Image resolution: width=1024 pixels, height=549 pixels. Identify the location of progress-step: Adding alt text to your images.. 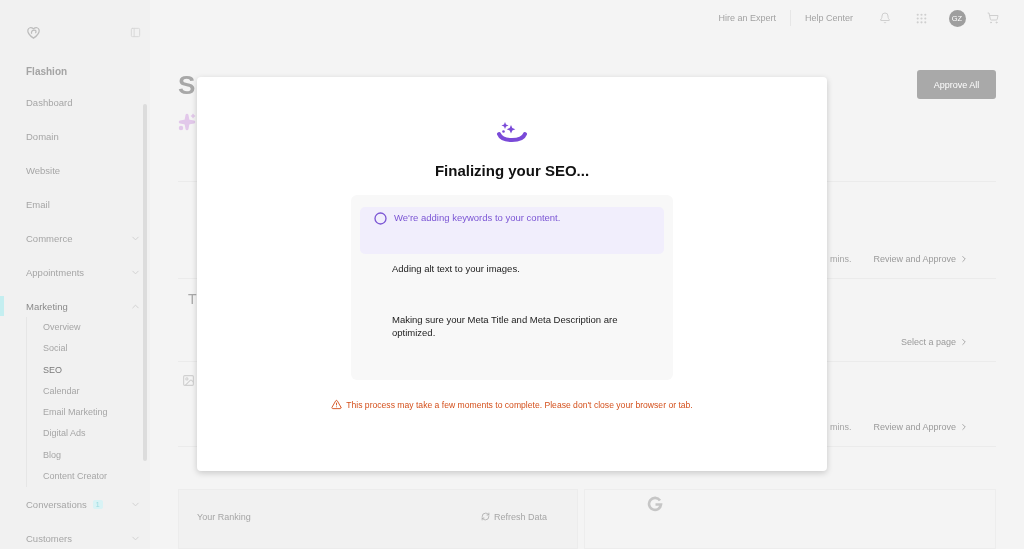
(512, 279).